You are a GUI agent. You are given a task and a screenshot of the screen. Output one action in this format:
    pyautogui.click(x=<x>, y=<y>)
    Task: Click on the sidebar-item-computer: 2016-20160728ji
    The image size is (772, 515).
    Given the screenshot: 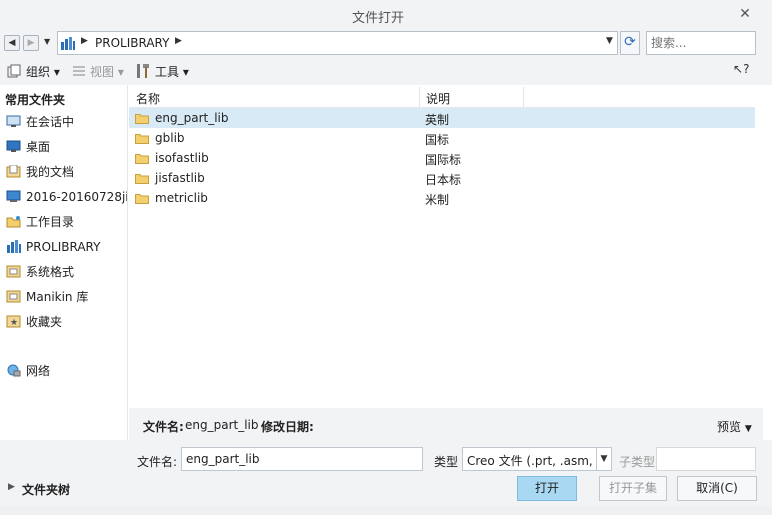 What is the action you would take?
    pyautogui.click(x=63, y=197)
    